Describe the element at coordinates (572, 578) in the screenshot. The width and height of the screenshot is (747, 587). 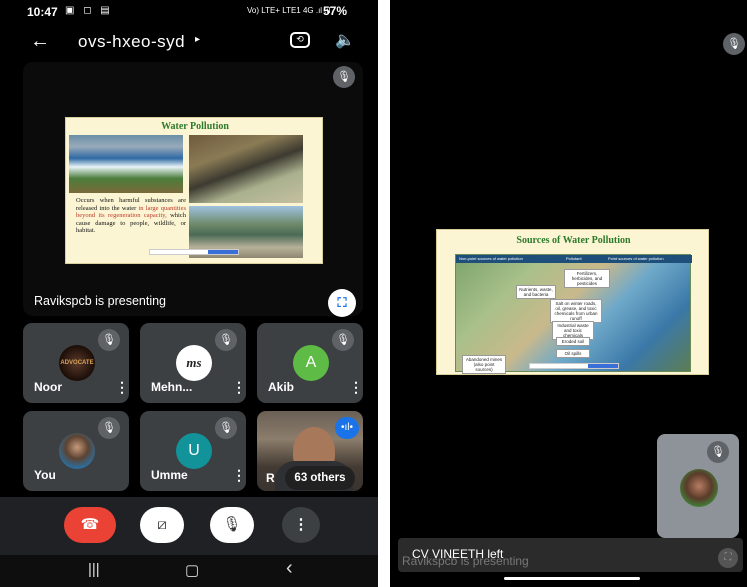
I see `home-indicator` at that location.